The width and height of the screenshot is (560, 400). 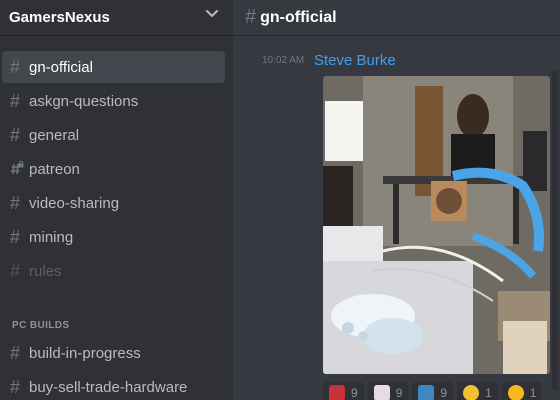 I want to click on channel-label: askgn-questions, so click(x=84, y=101).